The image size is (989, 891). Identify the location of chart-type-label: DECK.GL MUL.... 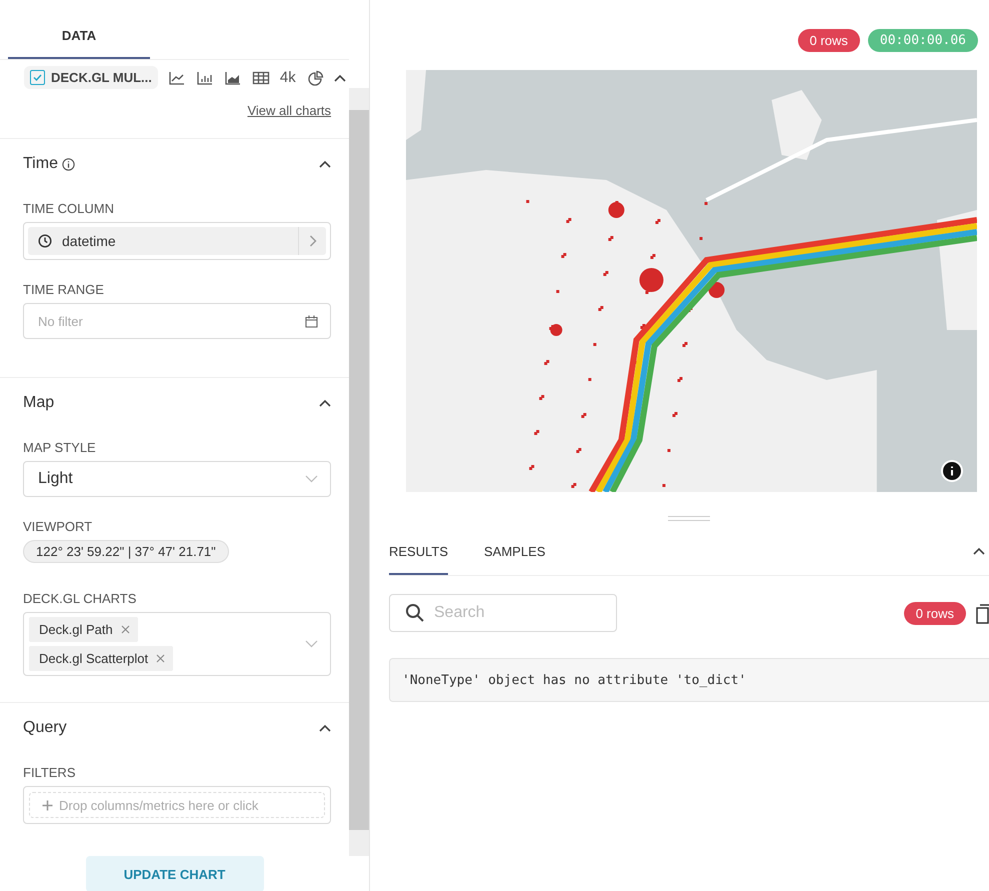
(101, 77).